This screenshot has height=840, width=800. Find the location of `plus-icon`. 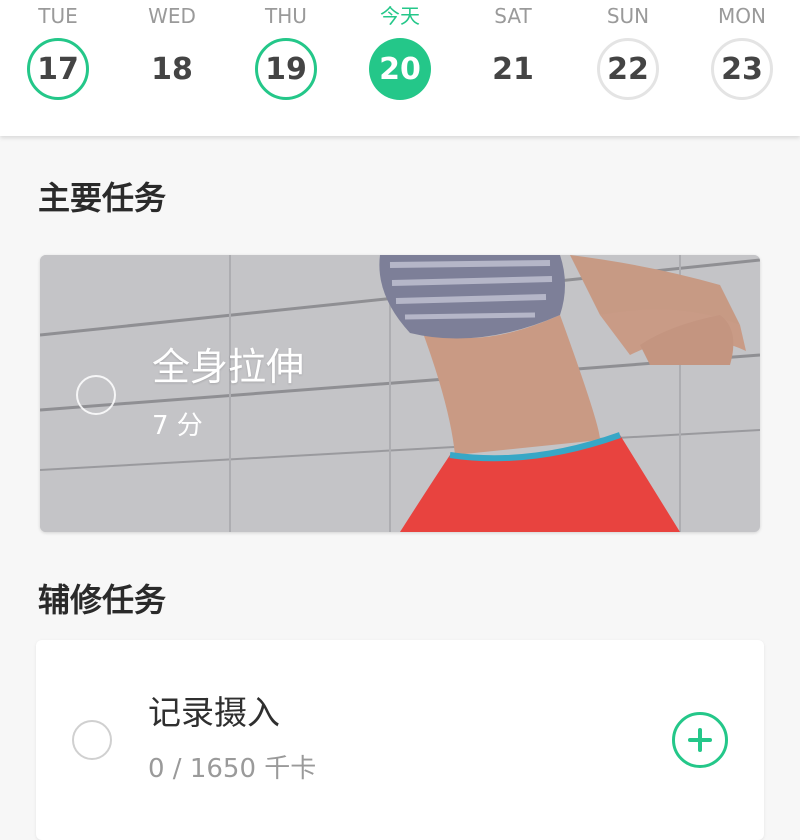

plus-icon is located at coordinates (700, 740).